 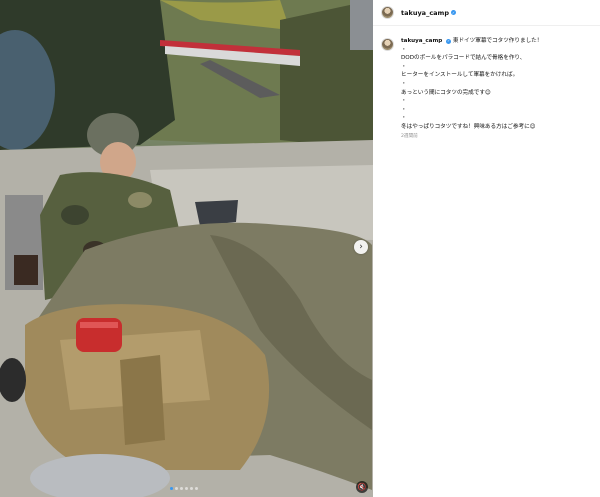 What do you see at coordinates (468, 126) in the screenshot?
I see `caption-line: 冬はやっぱりコタツですね！興味ある方はご参考に😊` at bounding box center [468, 126].